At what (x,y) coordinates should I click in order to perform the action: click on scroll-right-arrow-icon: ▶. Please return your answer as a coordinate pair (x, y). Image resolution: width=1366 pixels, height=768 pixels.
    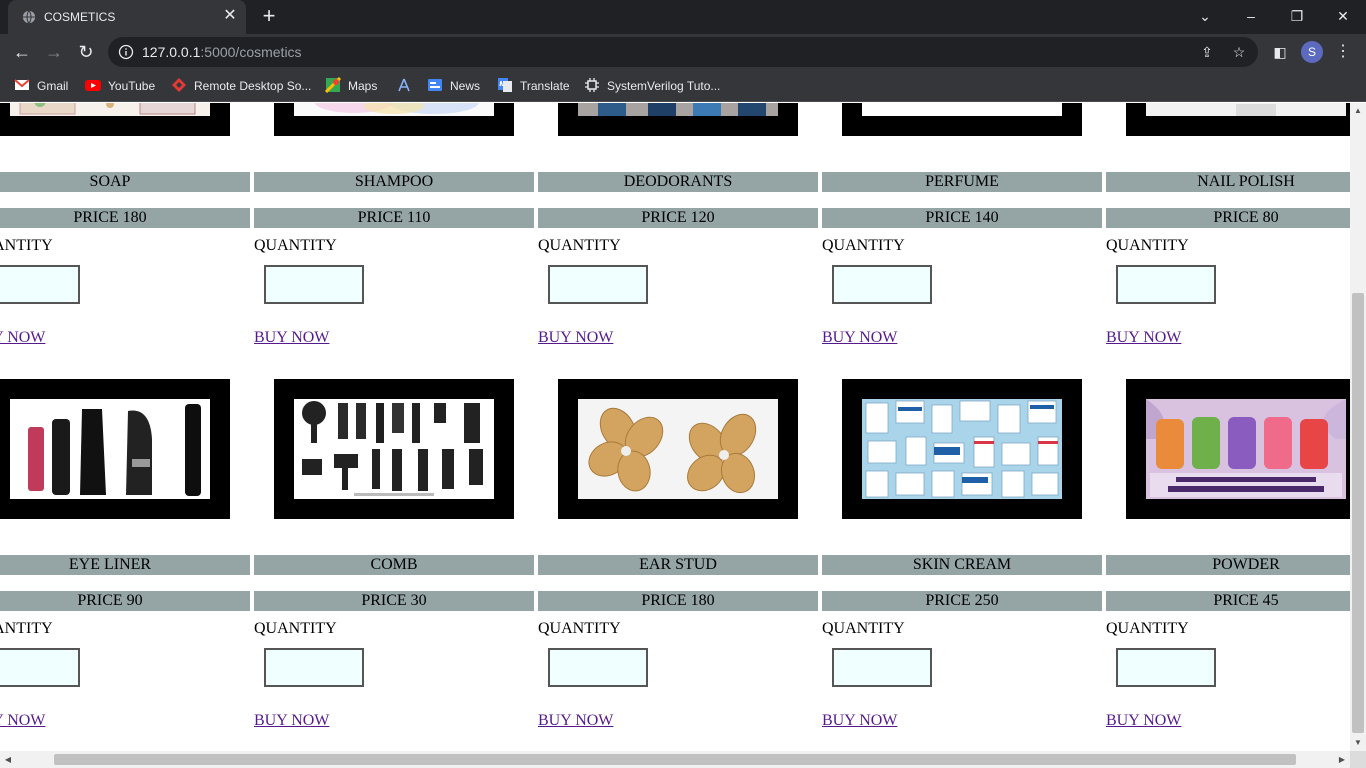
    Looking at the image, I should click on (1342, 759).